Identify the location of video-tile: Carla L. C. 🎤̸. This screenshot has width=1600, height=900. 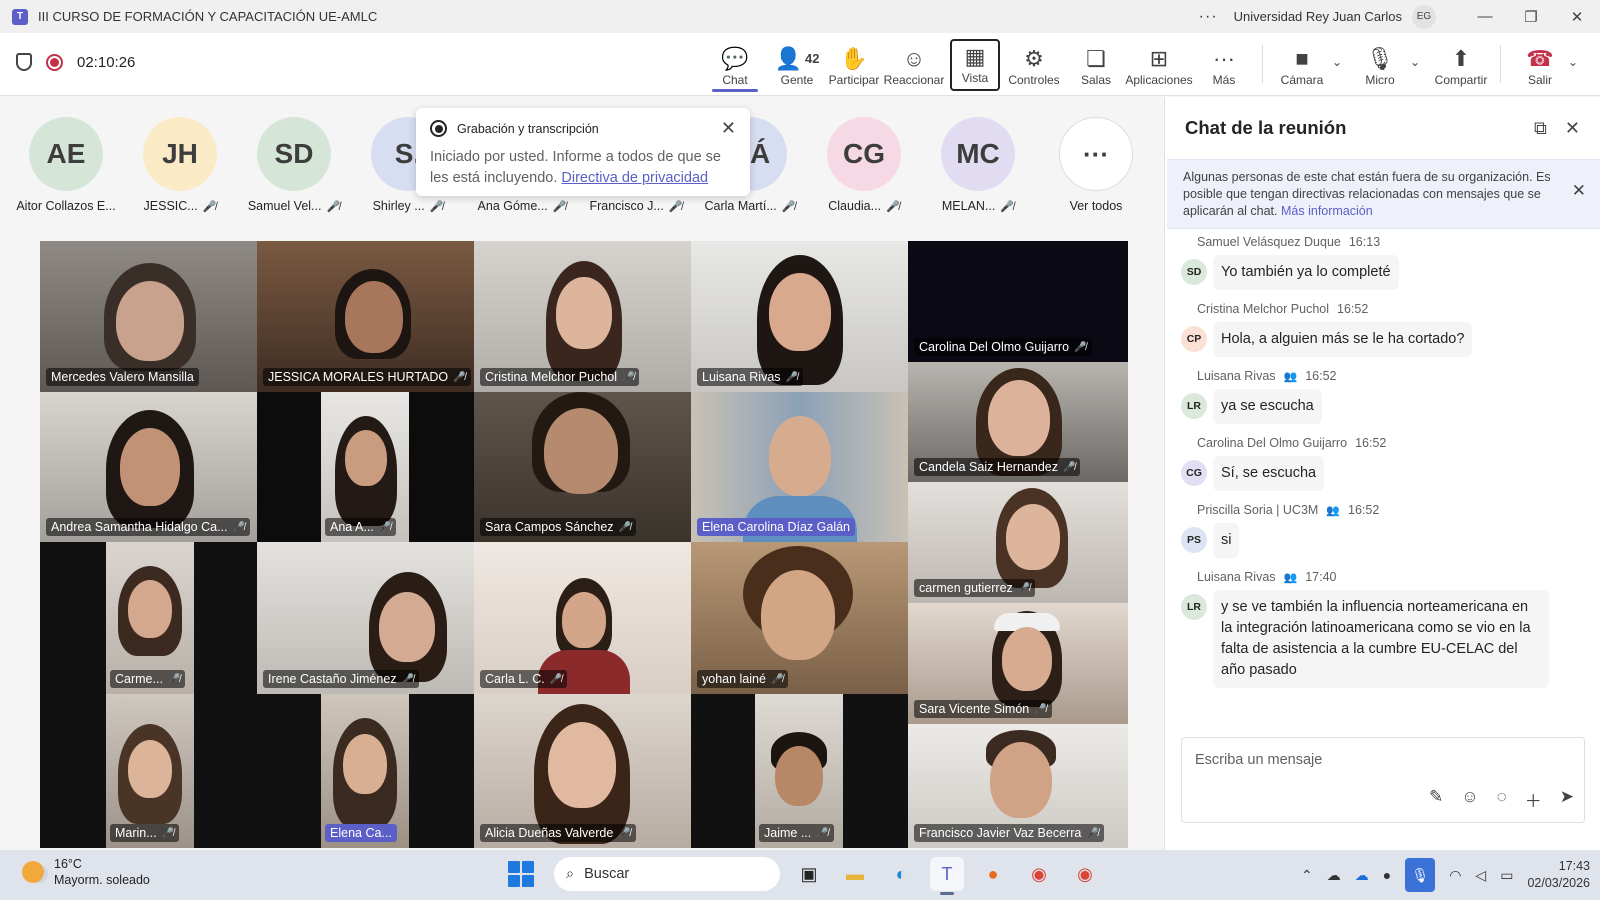
(582, 618).